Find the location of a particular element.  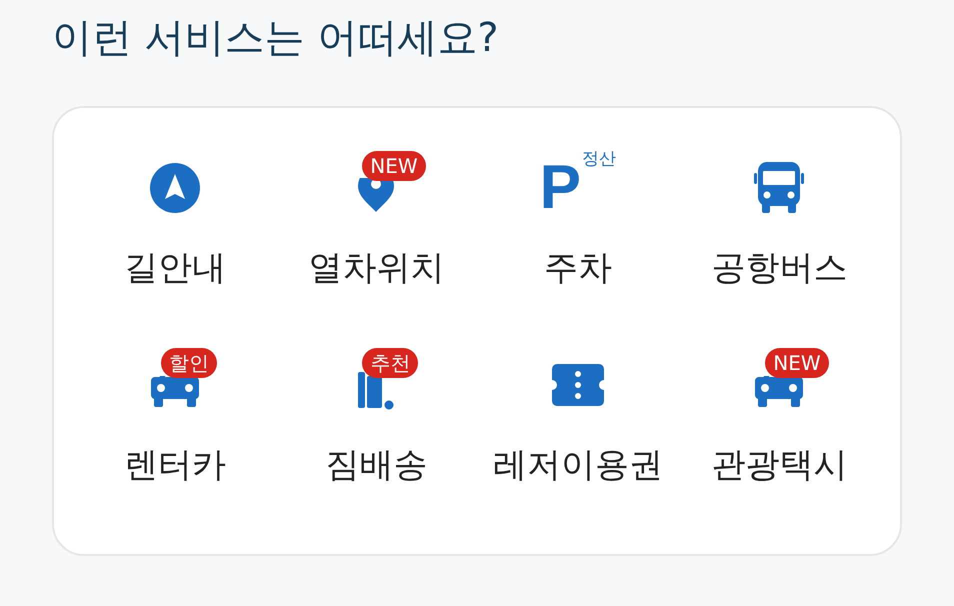

service-label: 렌터카 is located at coordinates (175, 465).